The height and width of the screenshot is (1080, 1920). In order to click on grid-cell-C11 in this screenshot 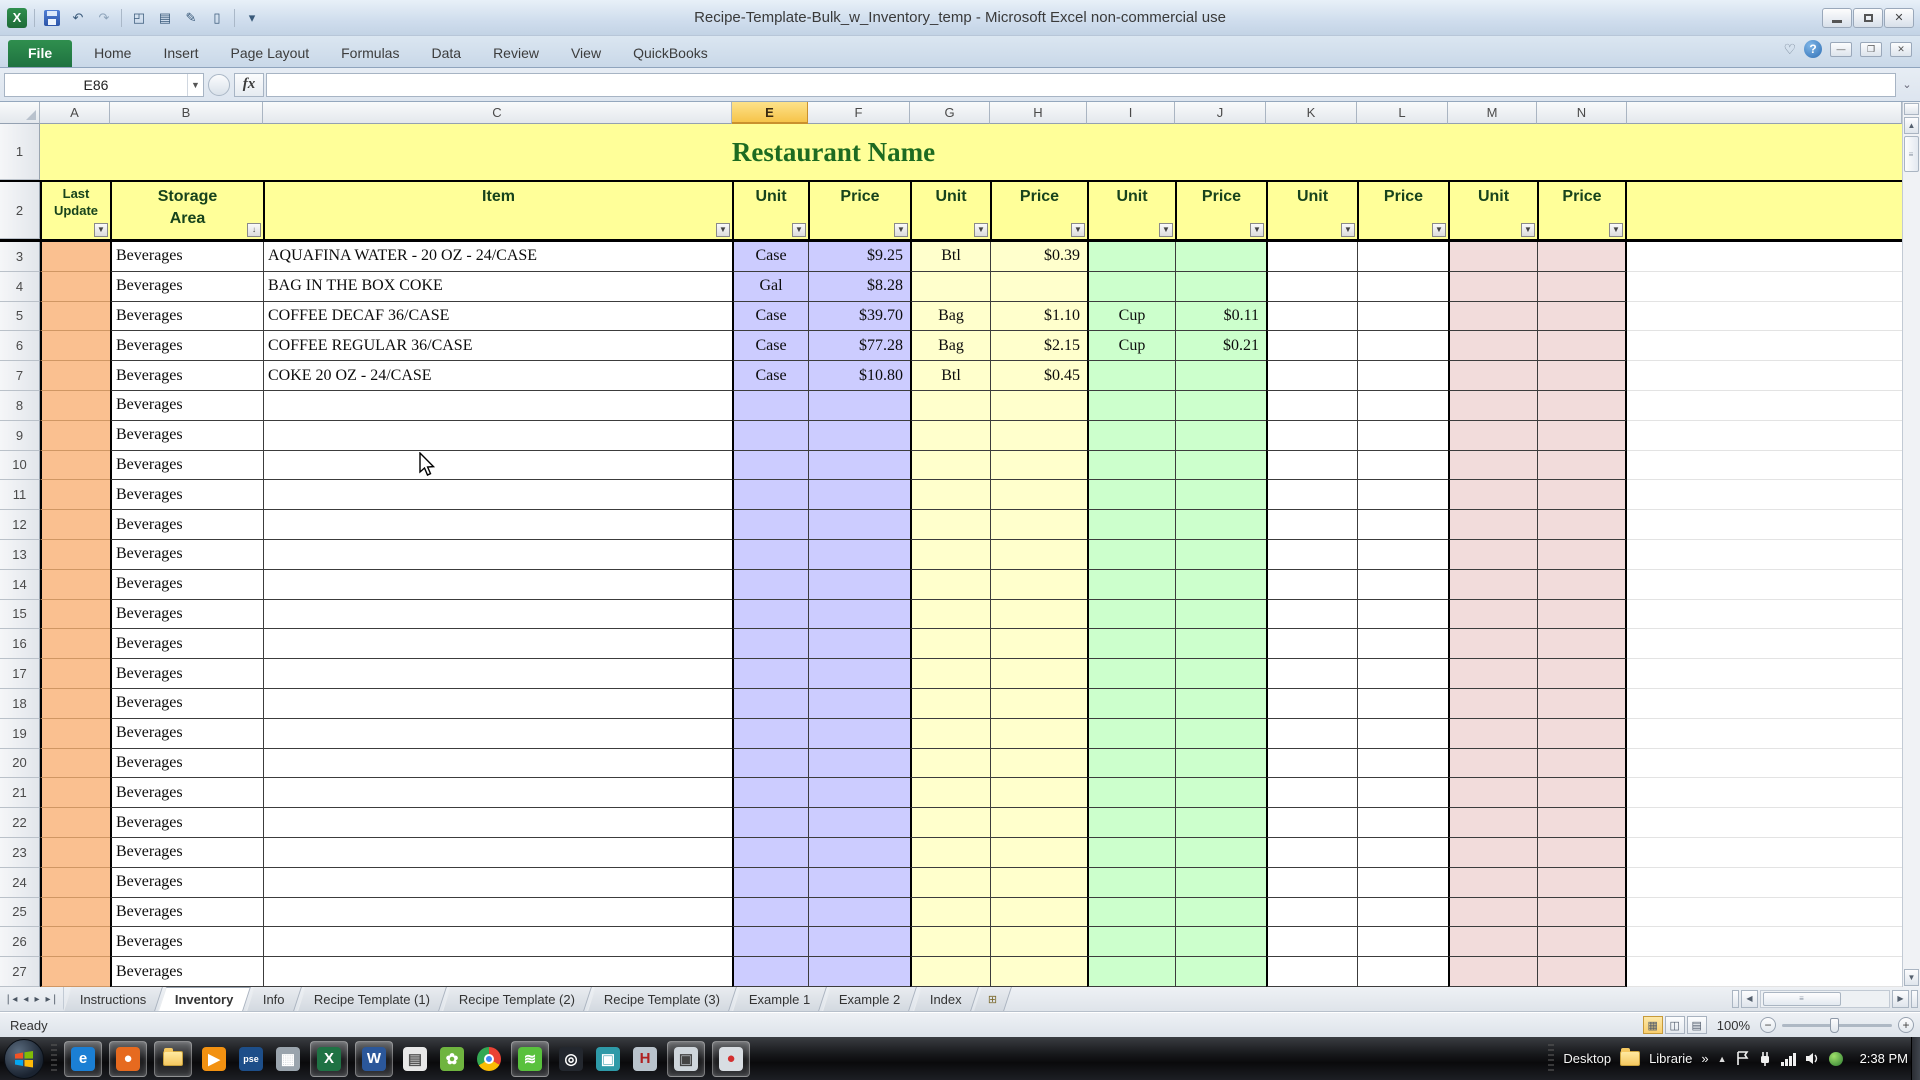, I will do `click(497, 495)`.